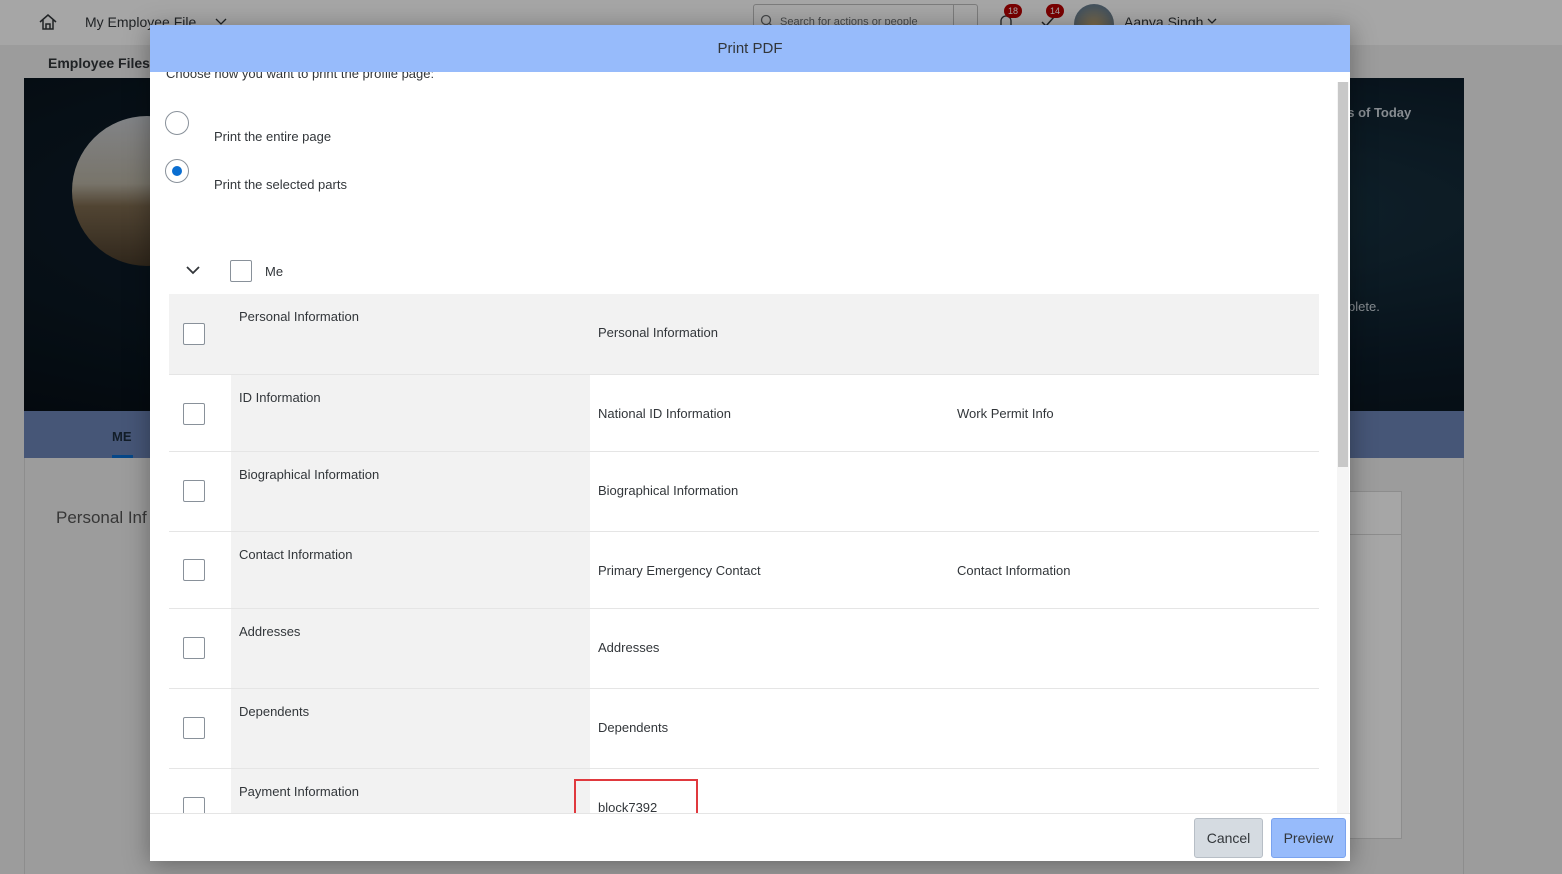 The image size is (1562, 874). What do you see at coordinates (274, 711) in the screenshot?
I see `row-label: Dependents` at bounding box center [274, 711].